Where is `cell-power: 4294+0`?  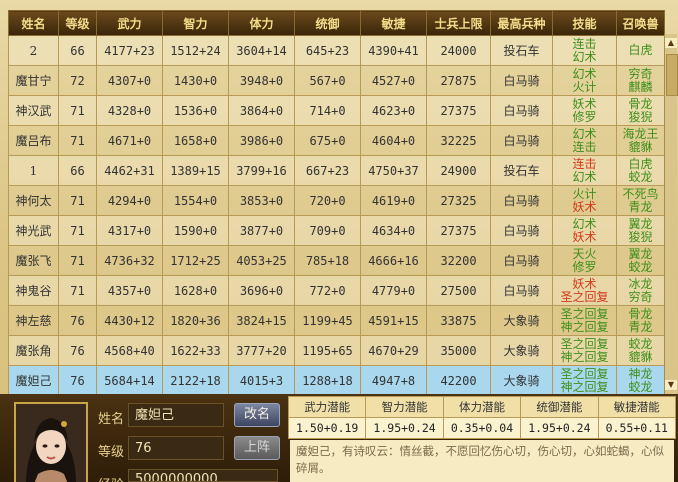
cell-power: 4294+0 is located at coordinates (129, 200).